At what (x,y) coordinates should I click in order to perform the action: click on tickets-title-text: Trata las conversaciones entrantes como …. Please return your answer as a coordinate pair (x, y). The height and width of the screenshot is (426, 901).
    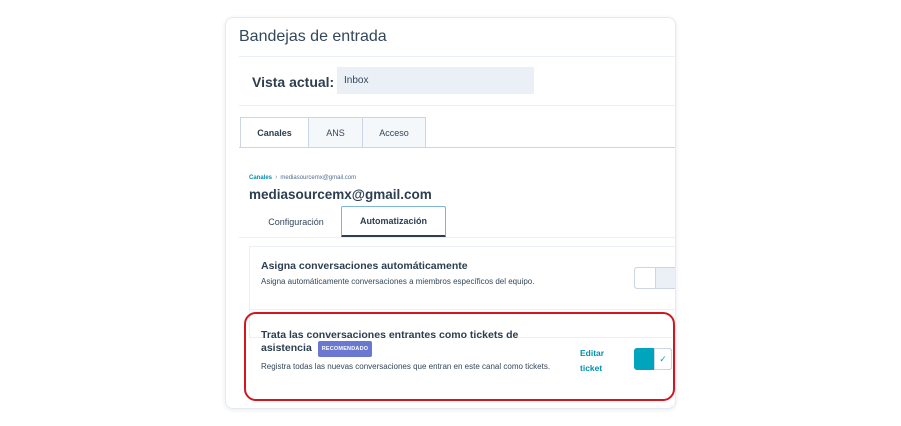
    Looking at the image, I should click on (390, 341).